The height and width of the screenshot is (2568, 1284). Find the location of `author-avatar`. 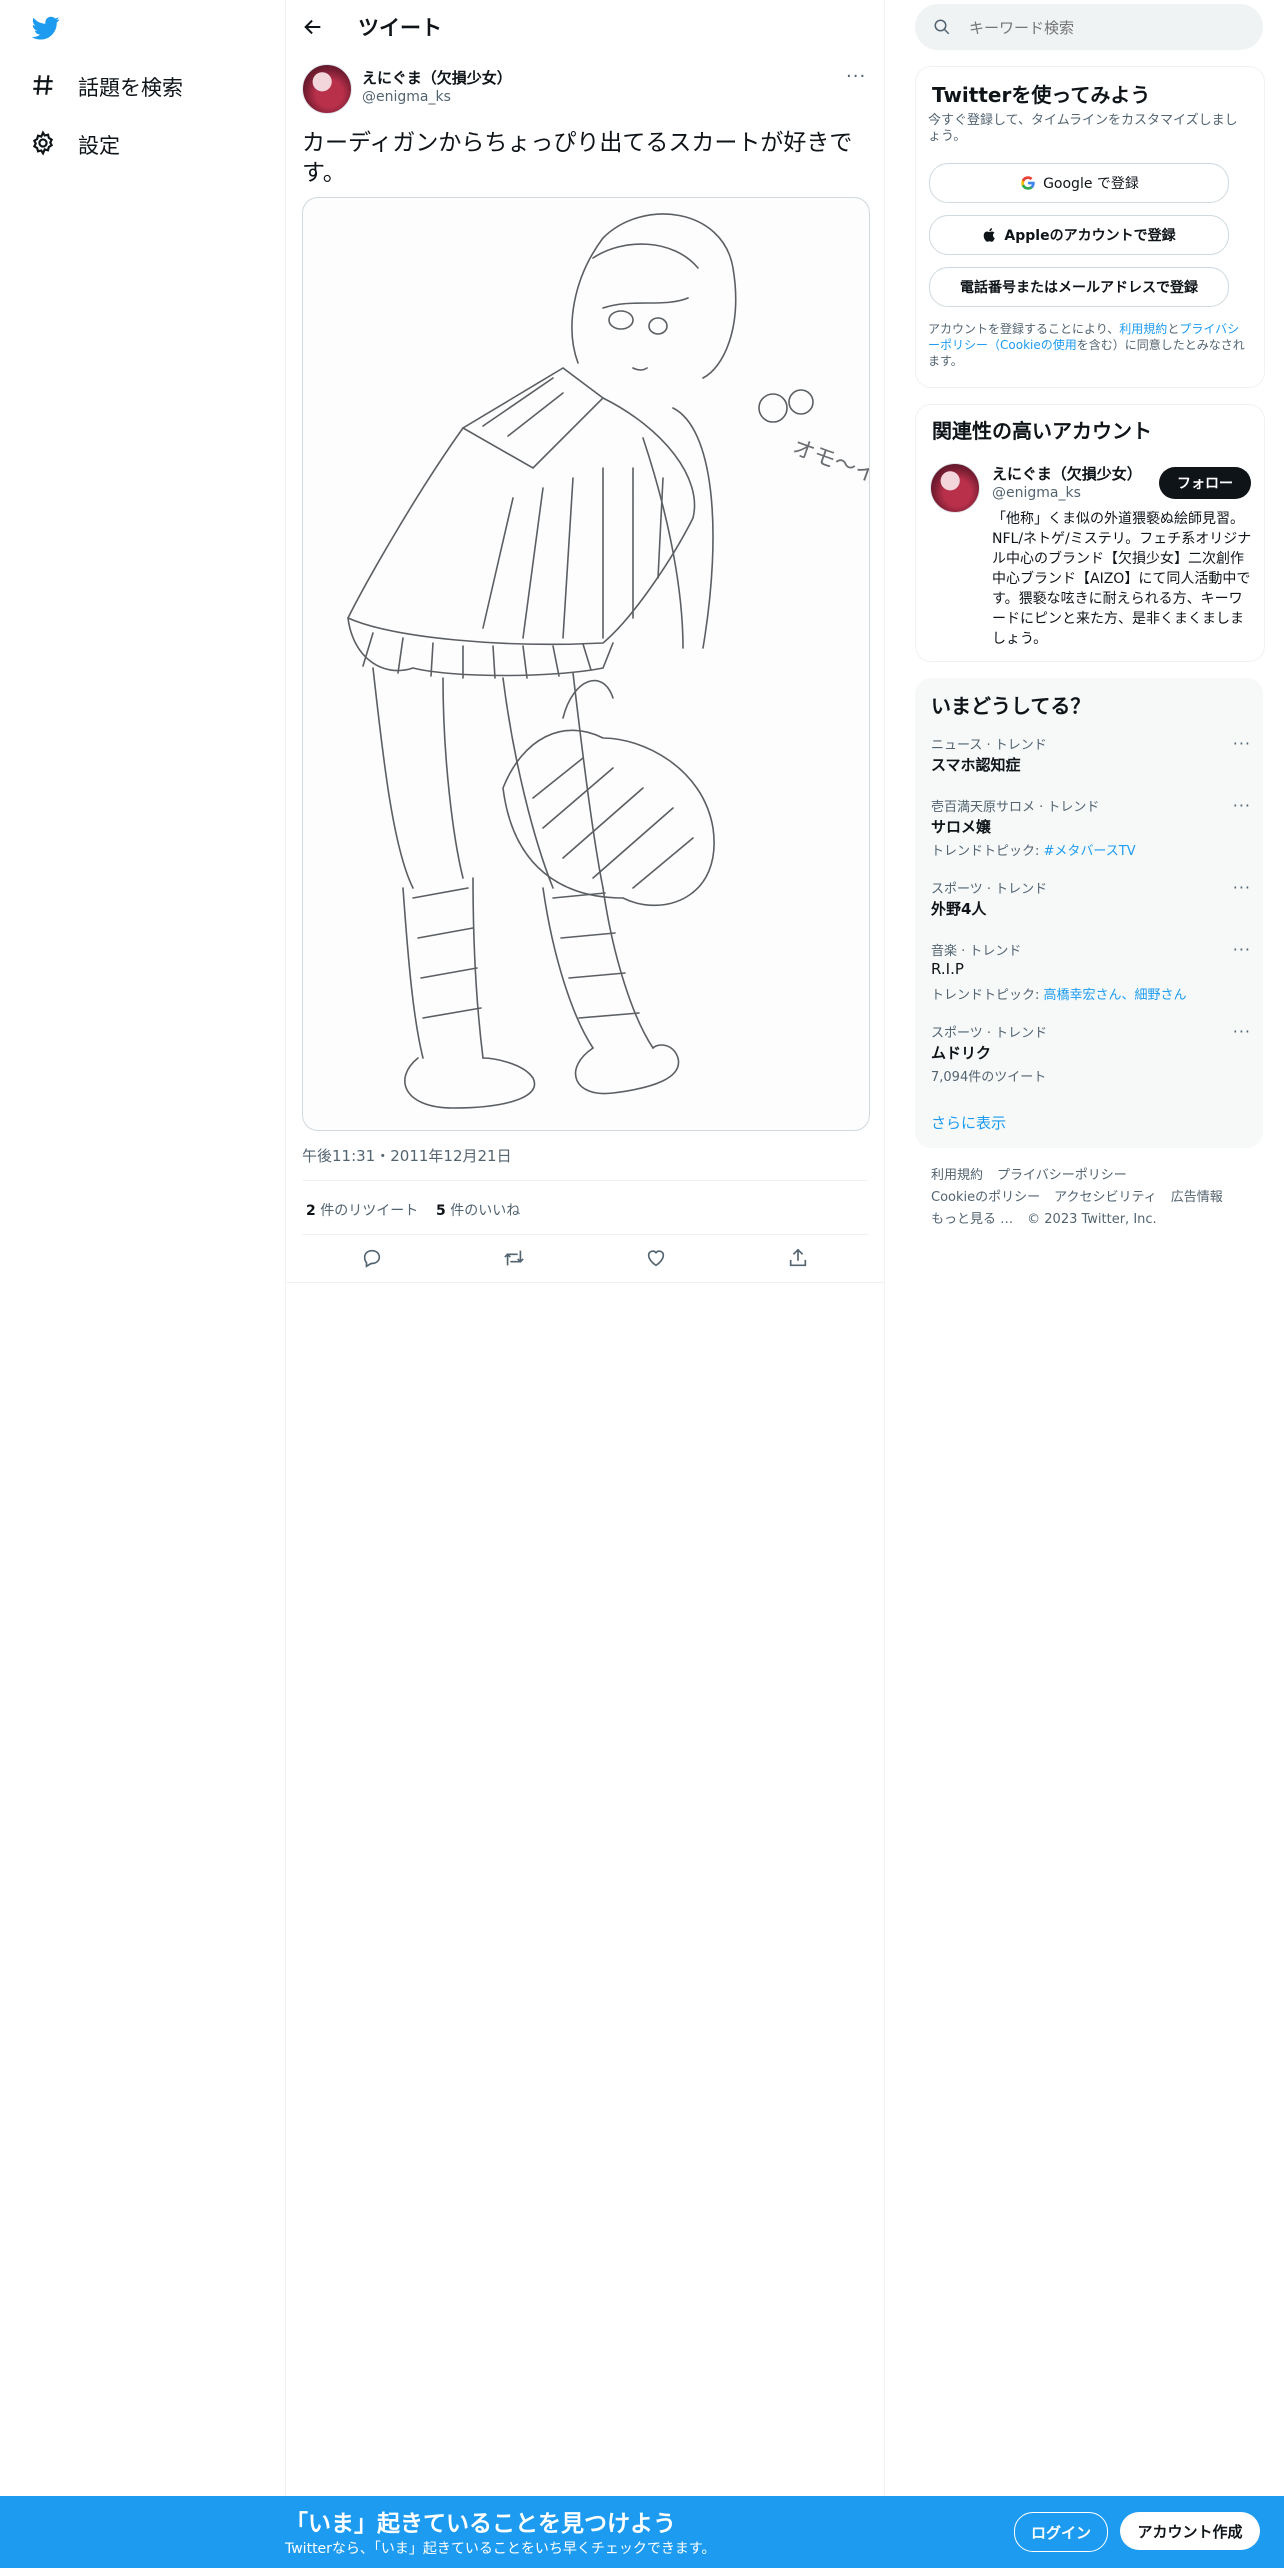

author-avatar is located at coordinates (327, 89).